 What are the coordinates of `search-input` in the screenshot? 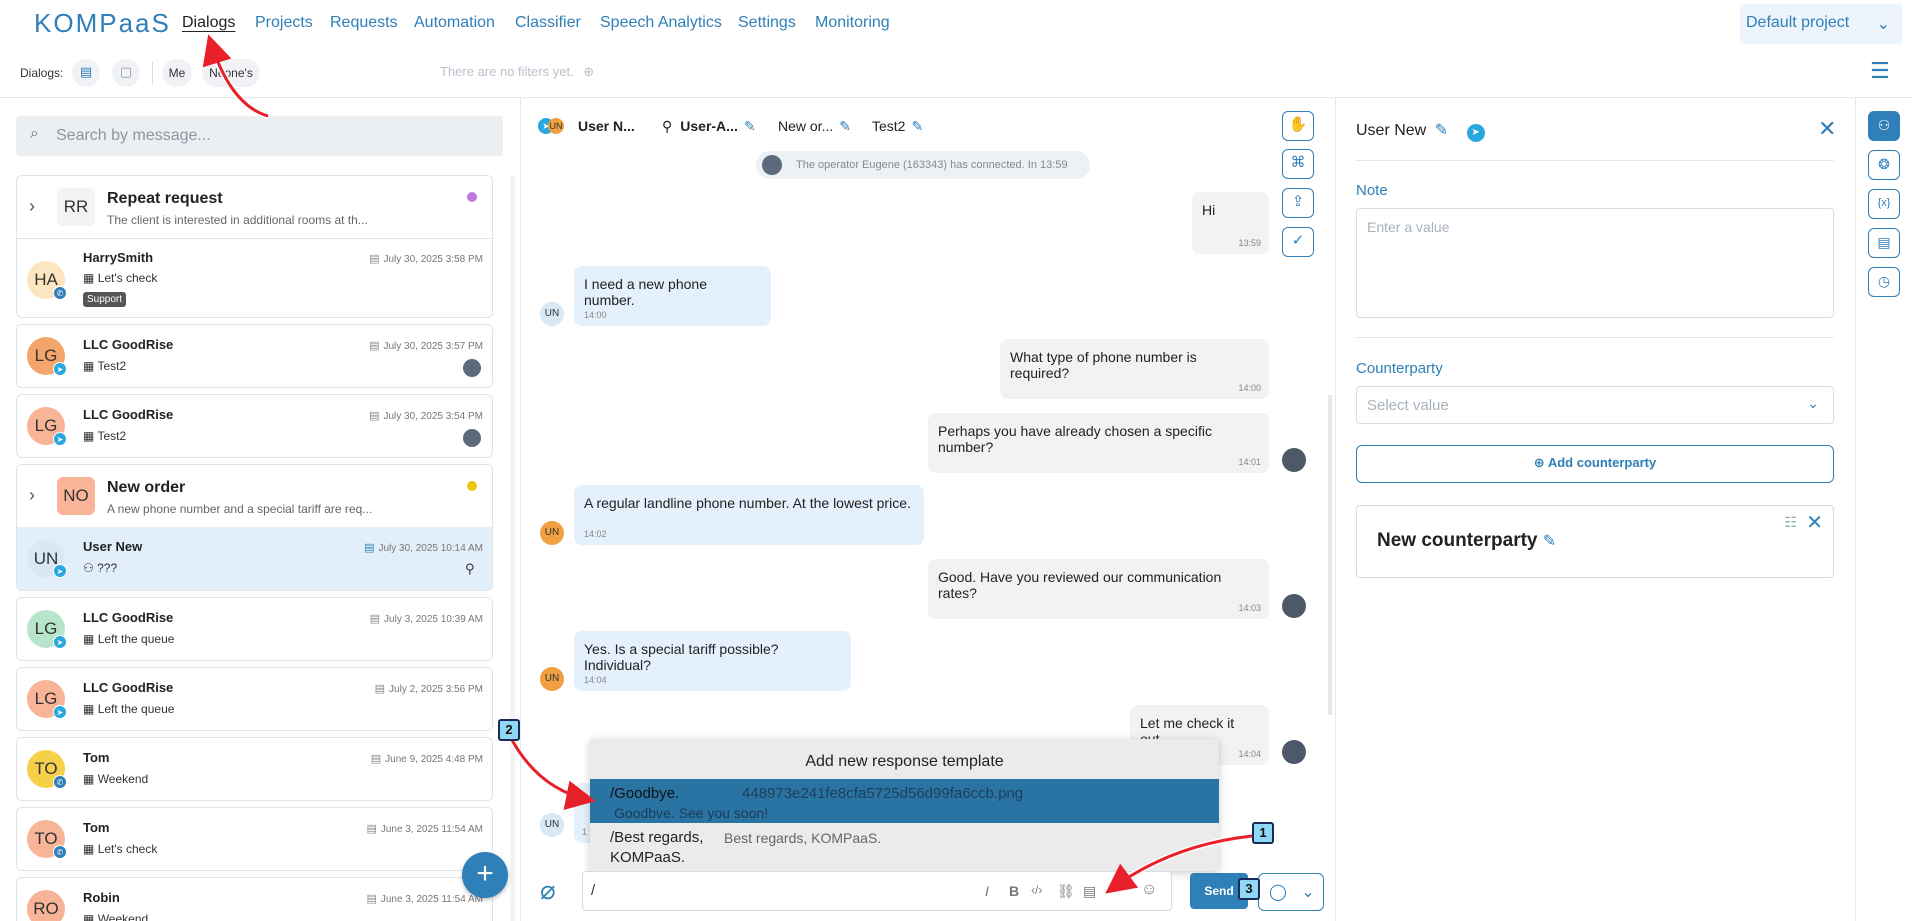 It's located at (271, 136).